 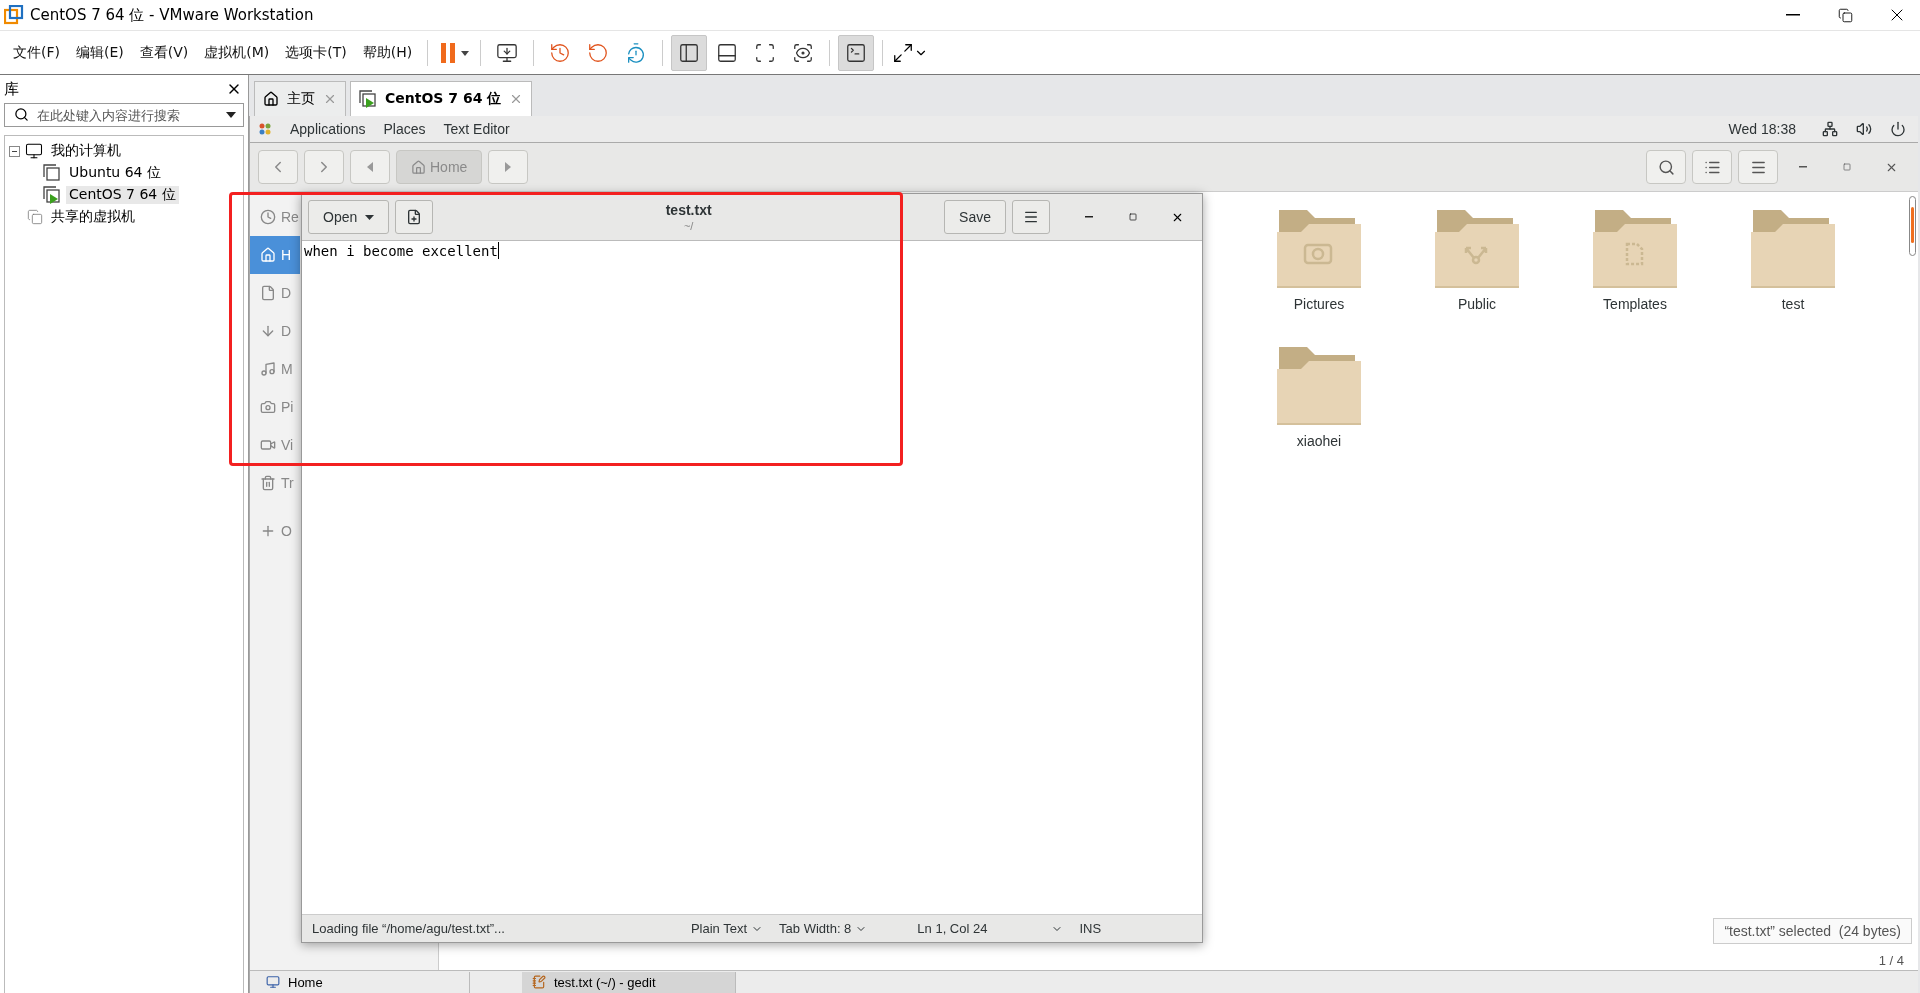 I want to click on taskbar-item: Home, so click(x=363, y=982).